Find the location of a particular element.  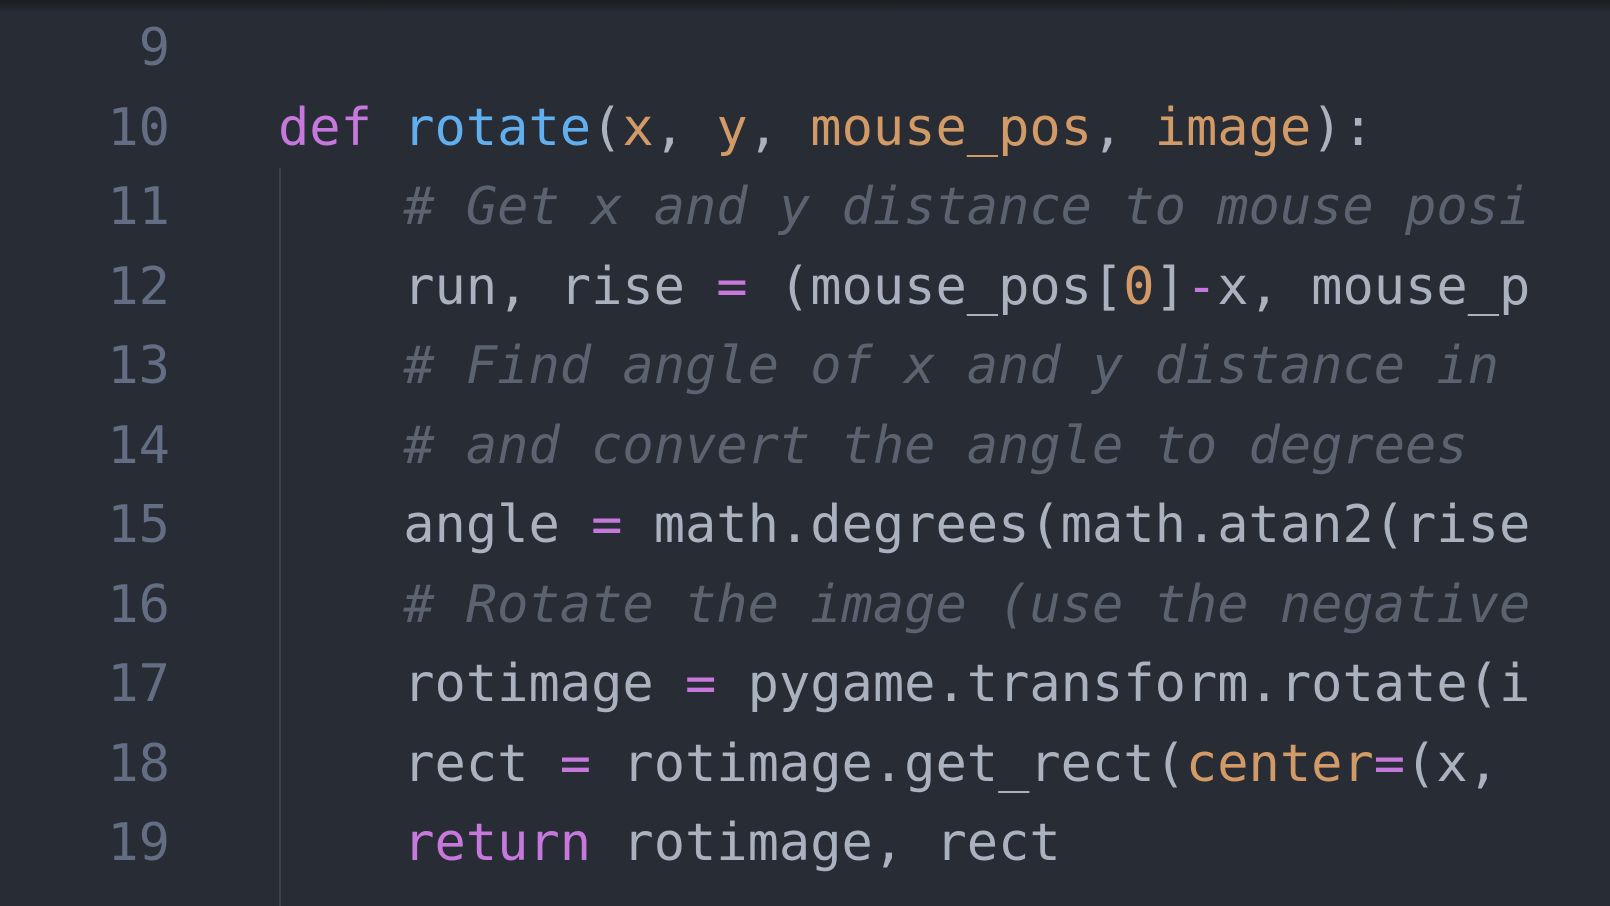

line-number: 14 is located at coordinates (138, 445).